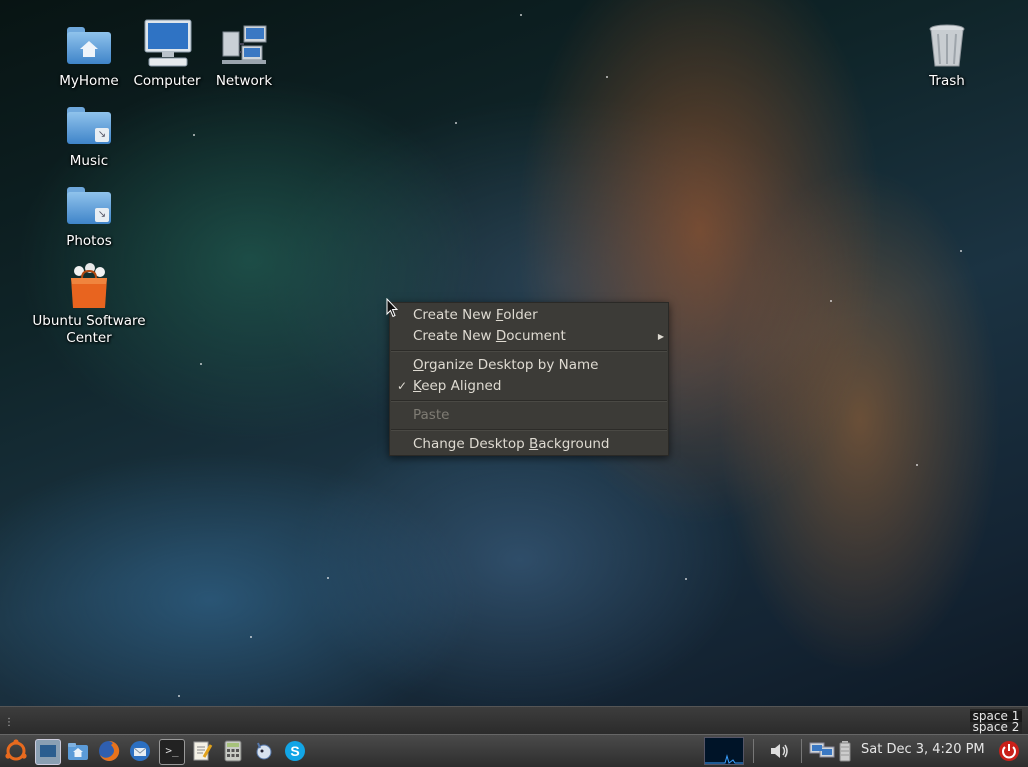  I want to click on ubuntu-menu-icon, so click(16, 751).